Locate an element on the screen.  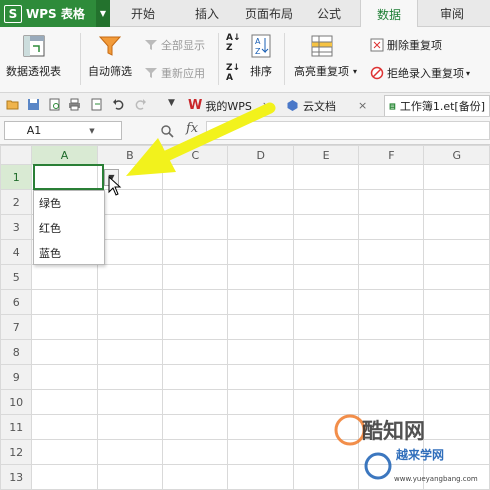
tab-page-layout: 页面布局 is located at coordinates (269, 13).